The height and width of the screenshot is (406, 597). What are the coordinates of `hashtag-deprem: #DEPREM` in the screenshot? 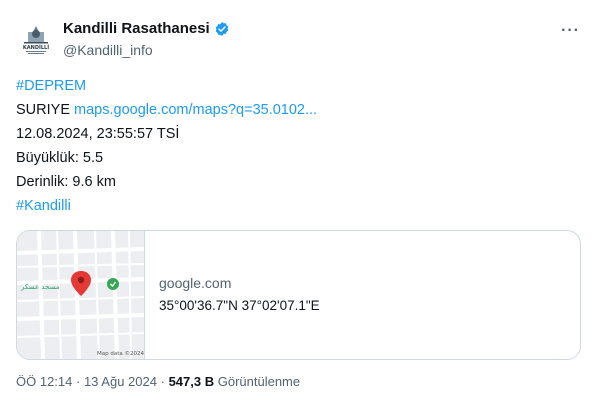 It's located at (51, 86).